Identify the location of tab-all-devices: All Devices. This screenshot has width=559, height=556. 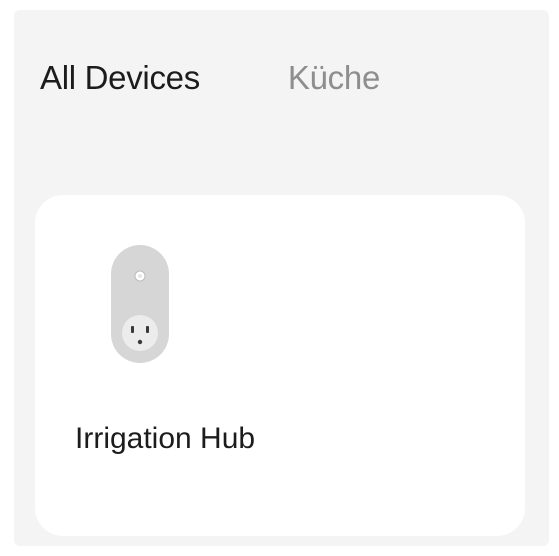
(120, 78).